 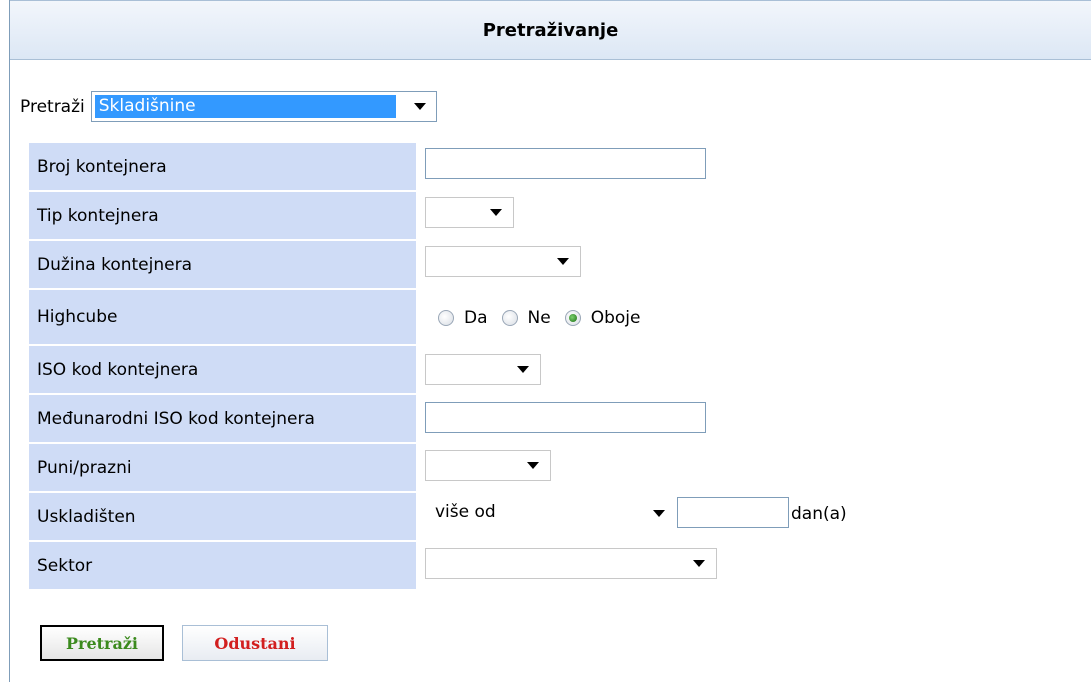 I want to click on form-row-intl-iso-code: Međunarodni ISO kod kontejnera, so click(x=379, y=418).